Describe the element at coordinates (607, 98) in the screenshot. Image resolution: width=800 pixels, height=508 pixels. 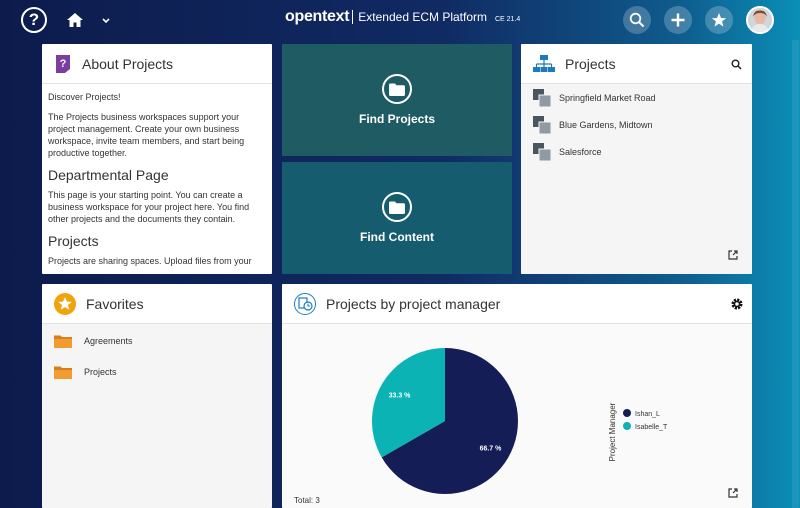
I see `project-name: Springfield Market Road` at that location.